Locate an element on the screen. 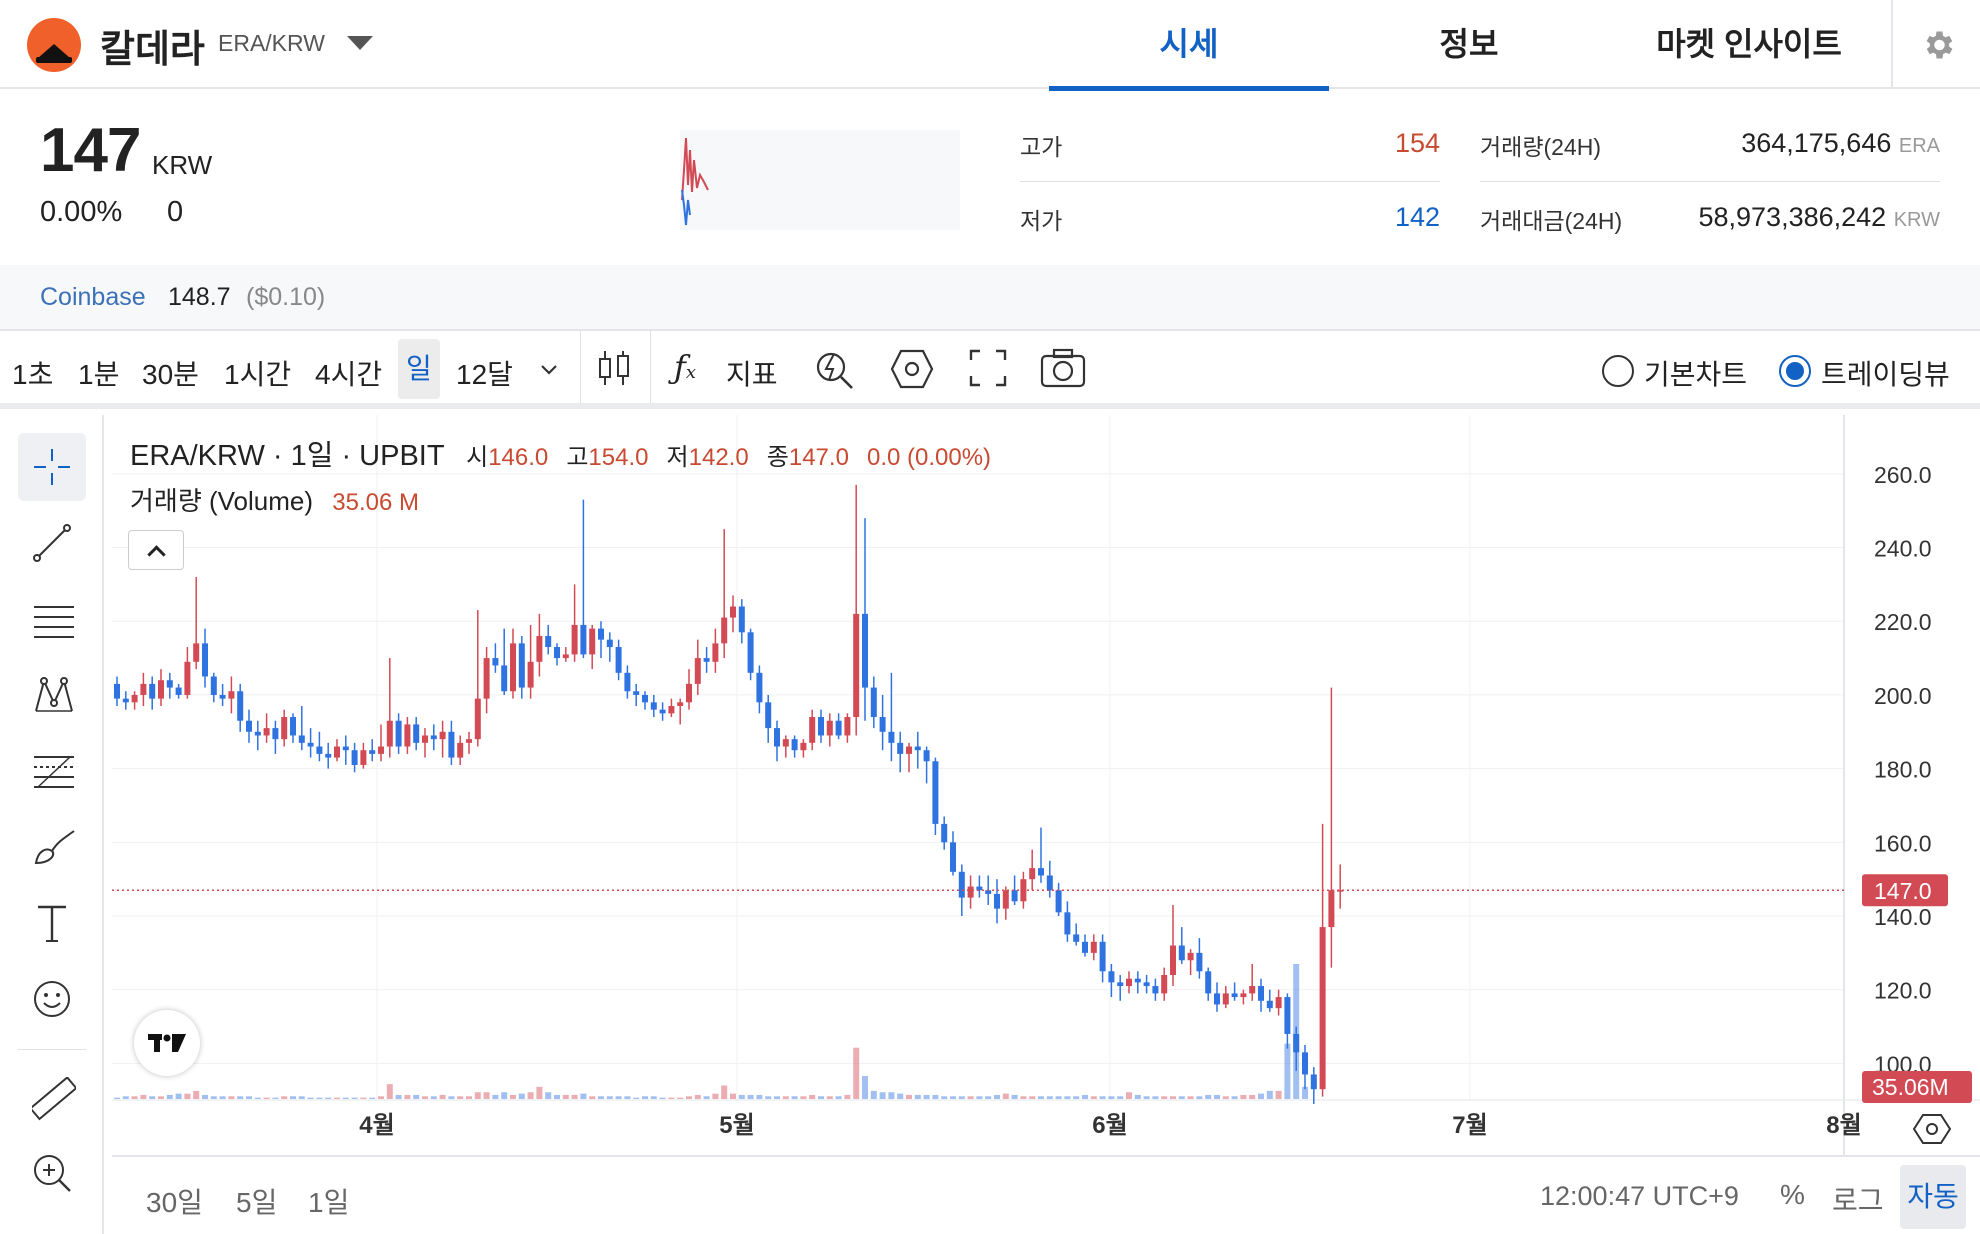  timeframe-1m: 1분 is located at coordinates (98, 373).